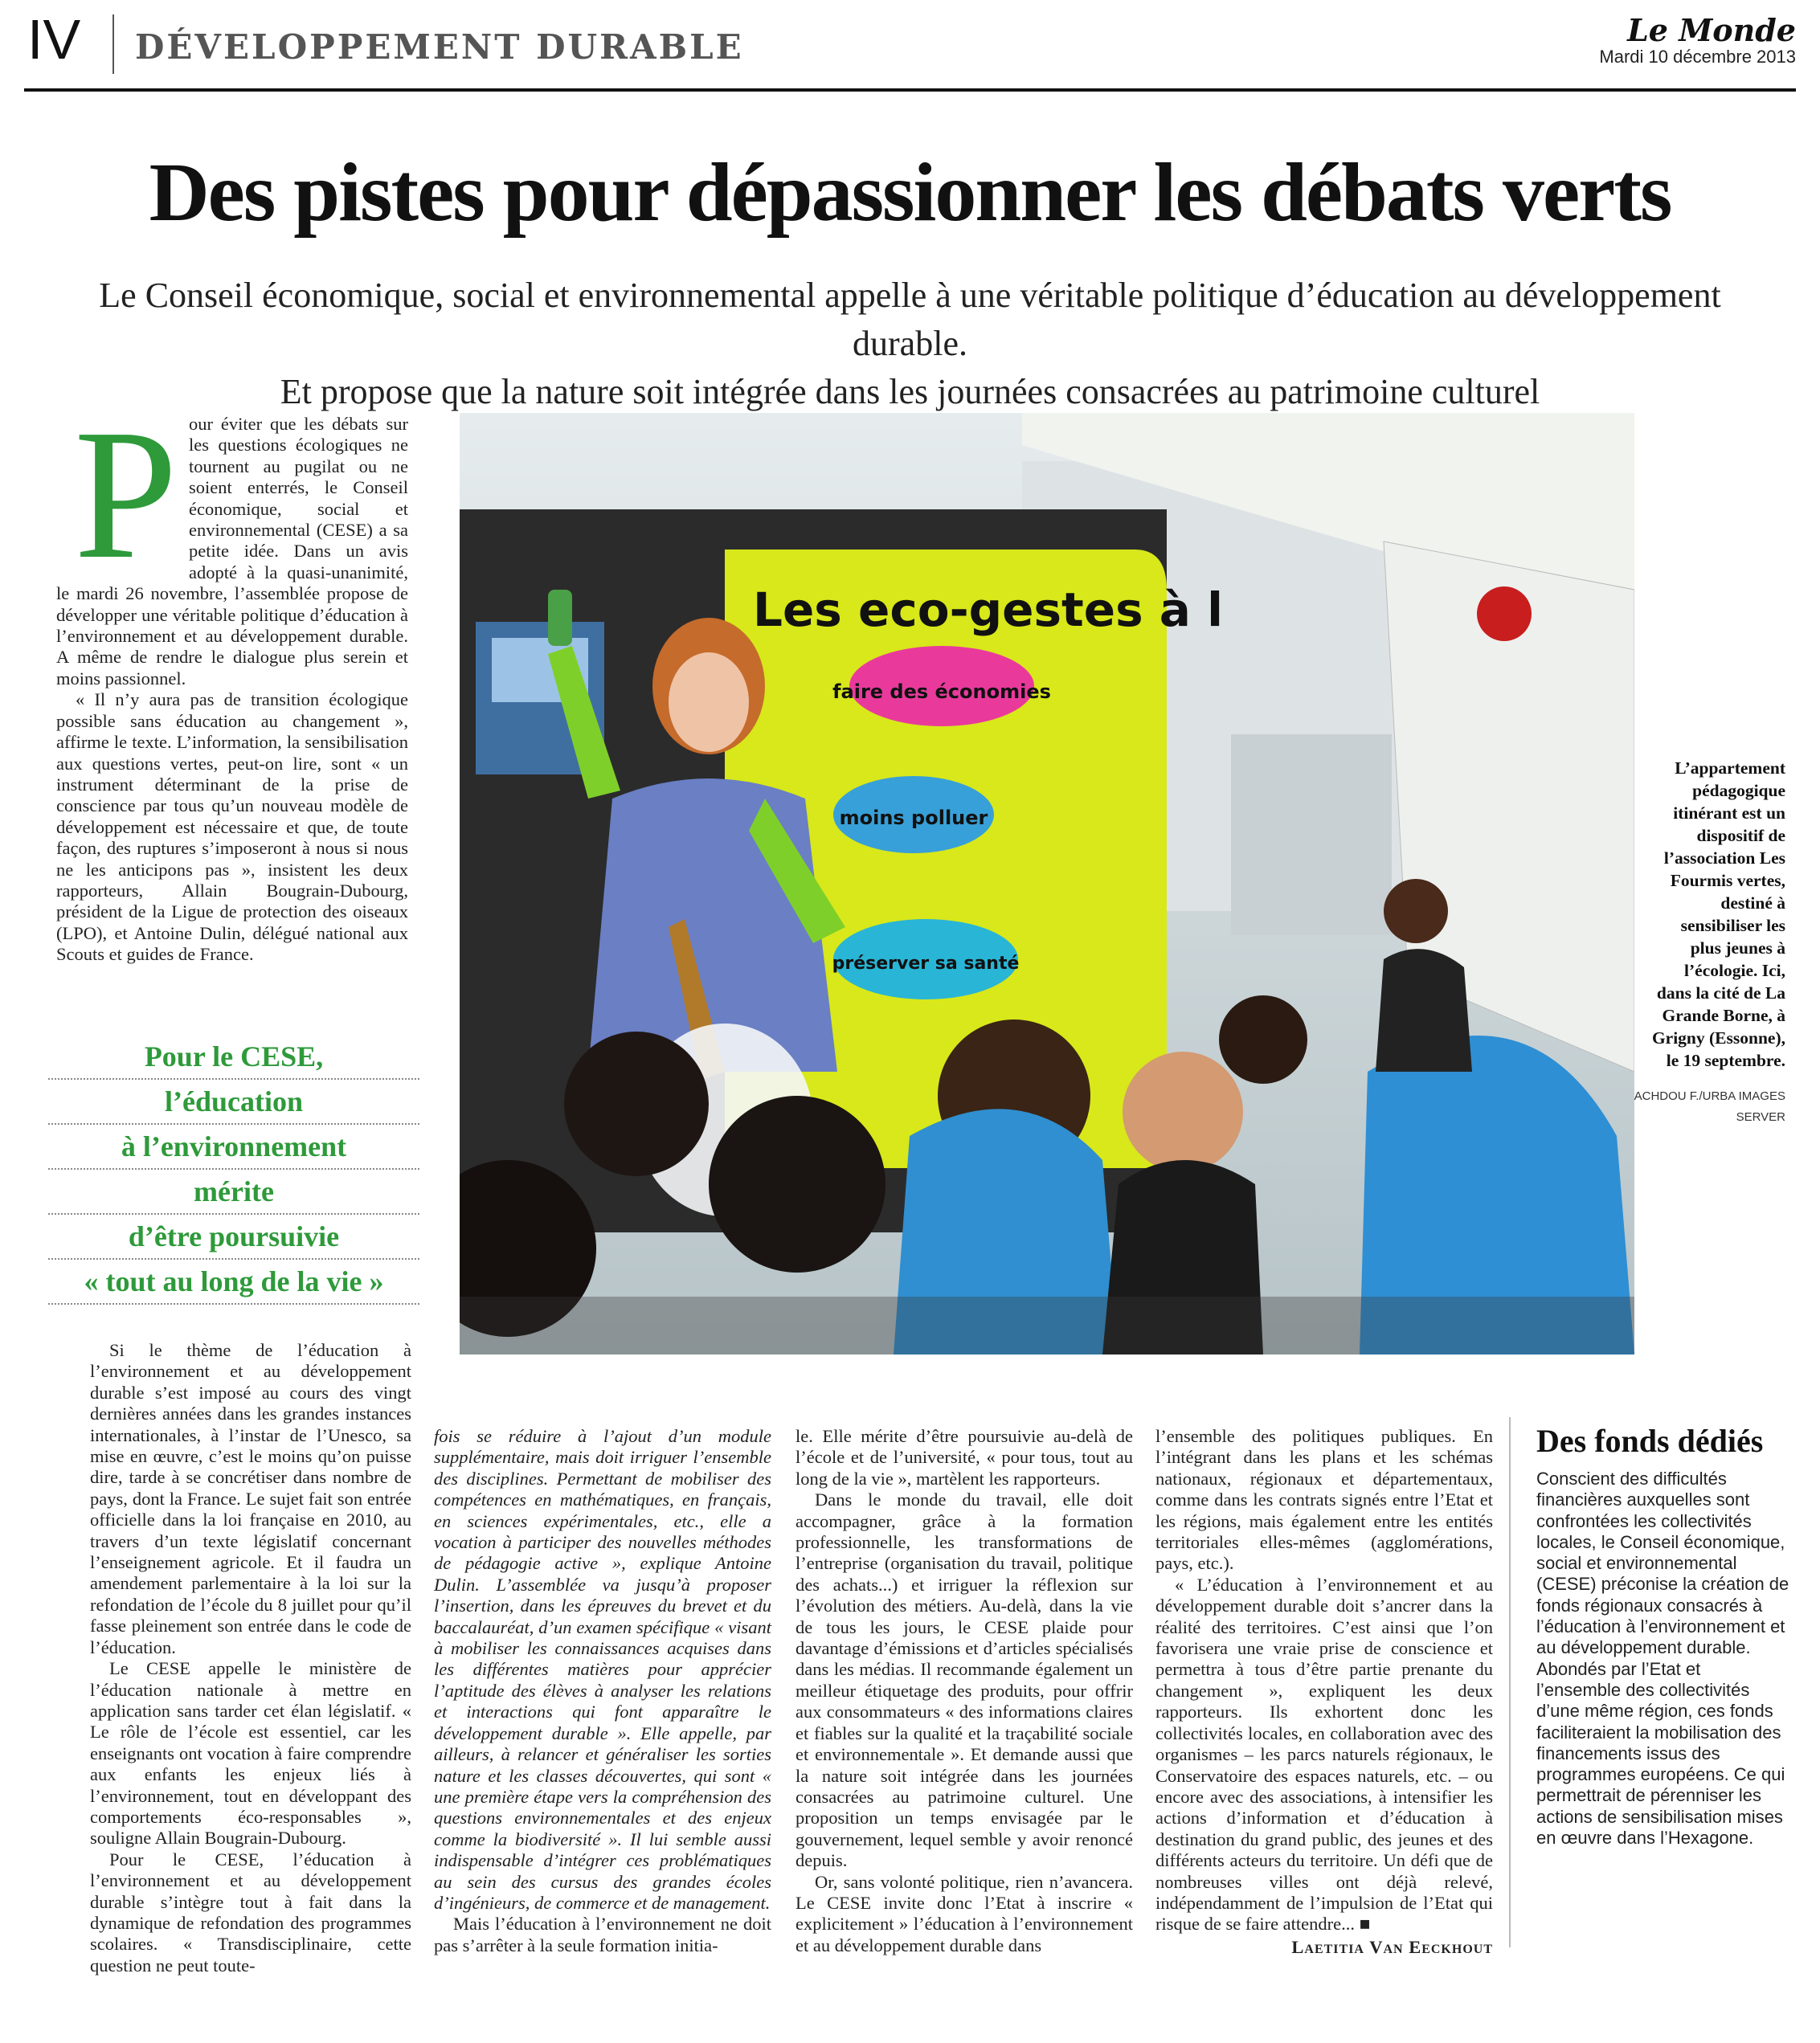 The height and width of the screenshot is (2043, 1820). What do you see at coordinates (234, 1147) in the screenshot?
I see `pull-quote-line: à l’environnement` at bounding box center [234, 1147].